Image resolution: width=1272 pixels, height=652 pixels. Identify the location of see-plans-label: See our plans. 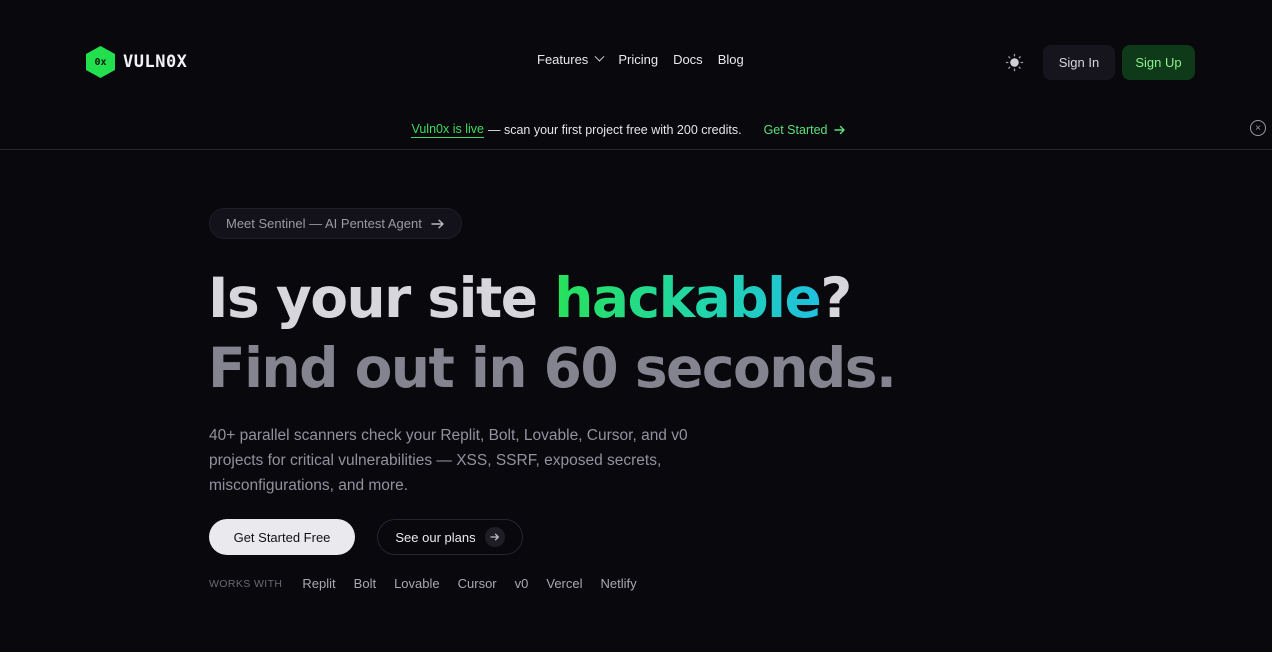
(435, 537).